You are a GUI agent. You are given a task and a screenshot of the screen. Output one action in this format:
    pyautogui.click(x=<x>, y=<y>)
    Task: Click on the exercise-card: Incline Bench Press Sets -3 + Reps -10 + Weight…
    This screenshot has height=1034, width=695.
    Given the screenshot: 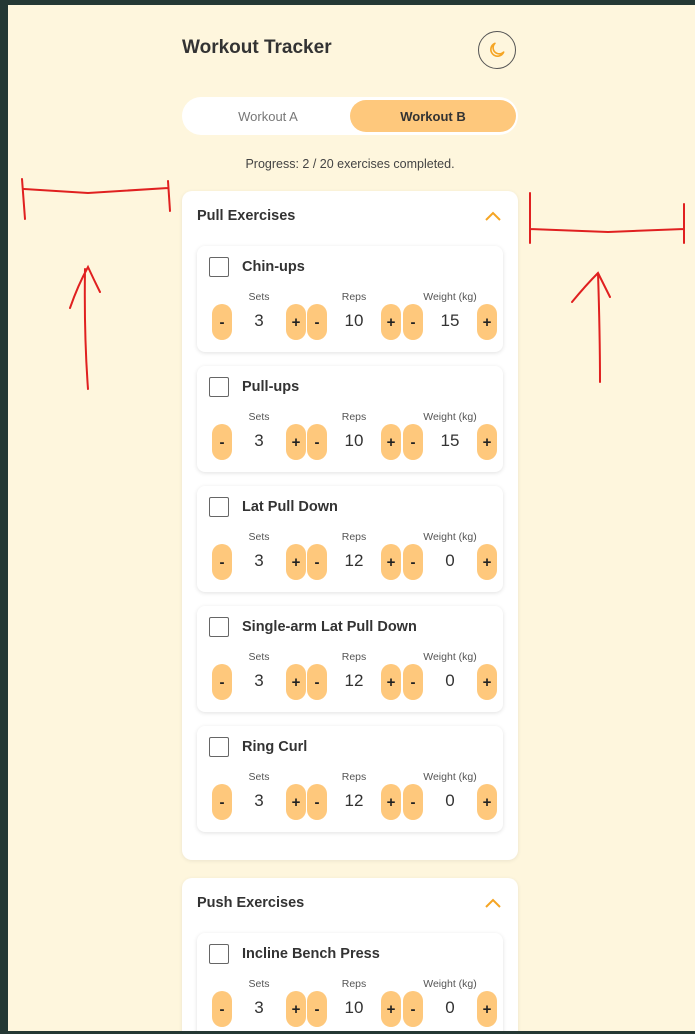 What is the action you would take?
    pyautogui.click(x=350, y=982)
    